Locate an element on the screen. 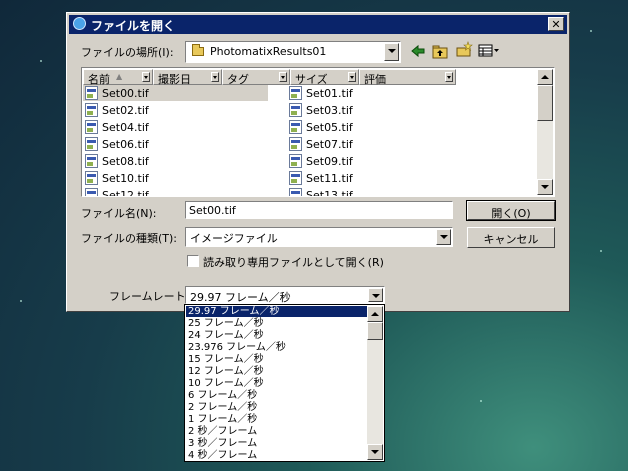  filetype-combo: イメージファイル is located at coordinates (319, 237).